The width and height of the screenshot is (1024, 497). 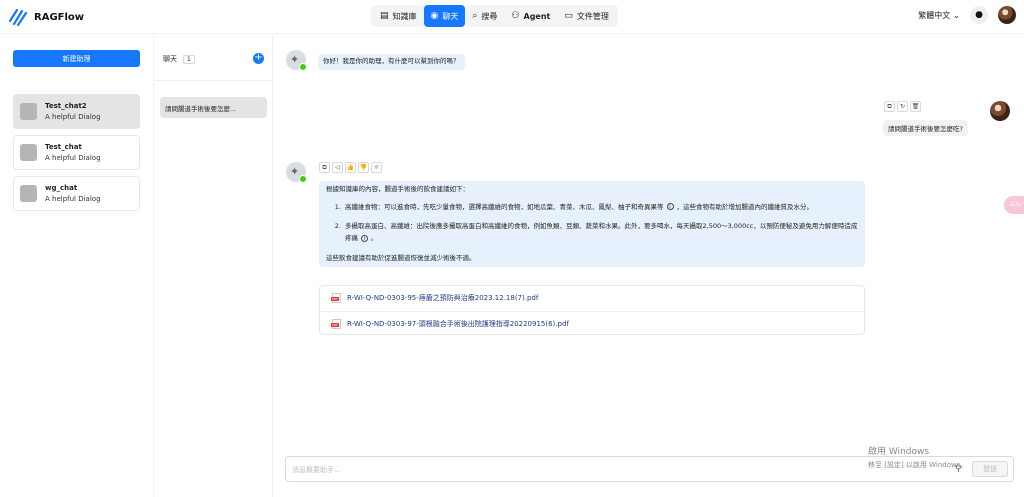 What do you see at coordinates (537, 16) in the screenshot?
I see `nav-label: Agent` at bounding box center [537, 16].